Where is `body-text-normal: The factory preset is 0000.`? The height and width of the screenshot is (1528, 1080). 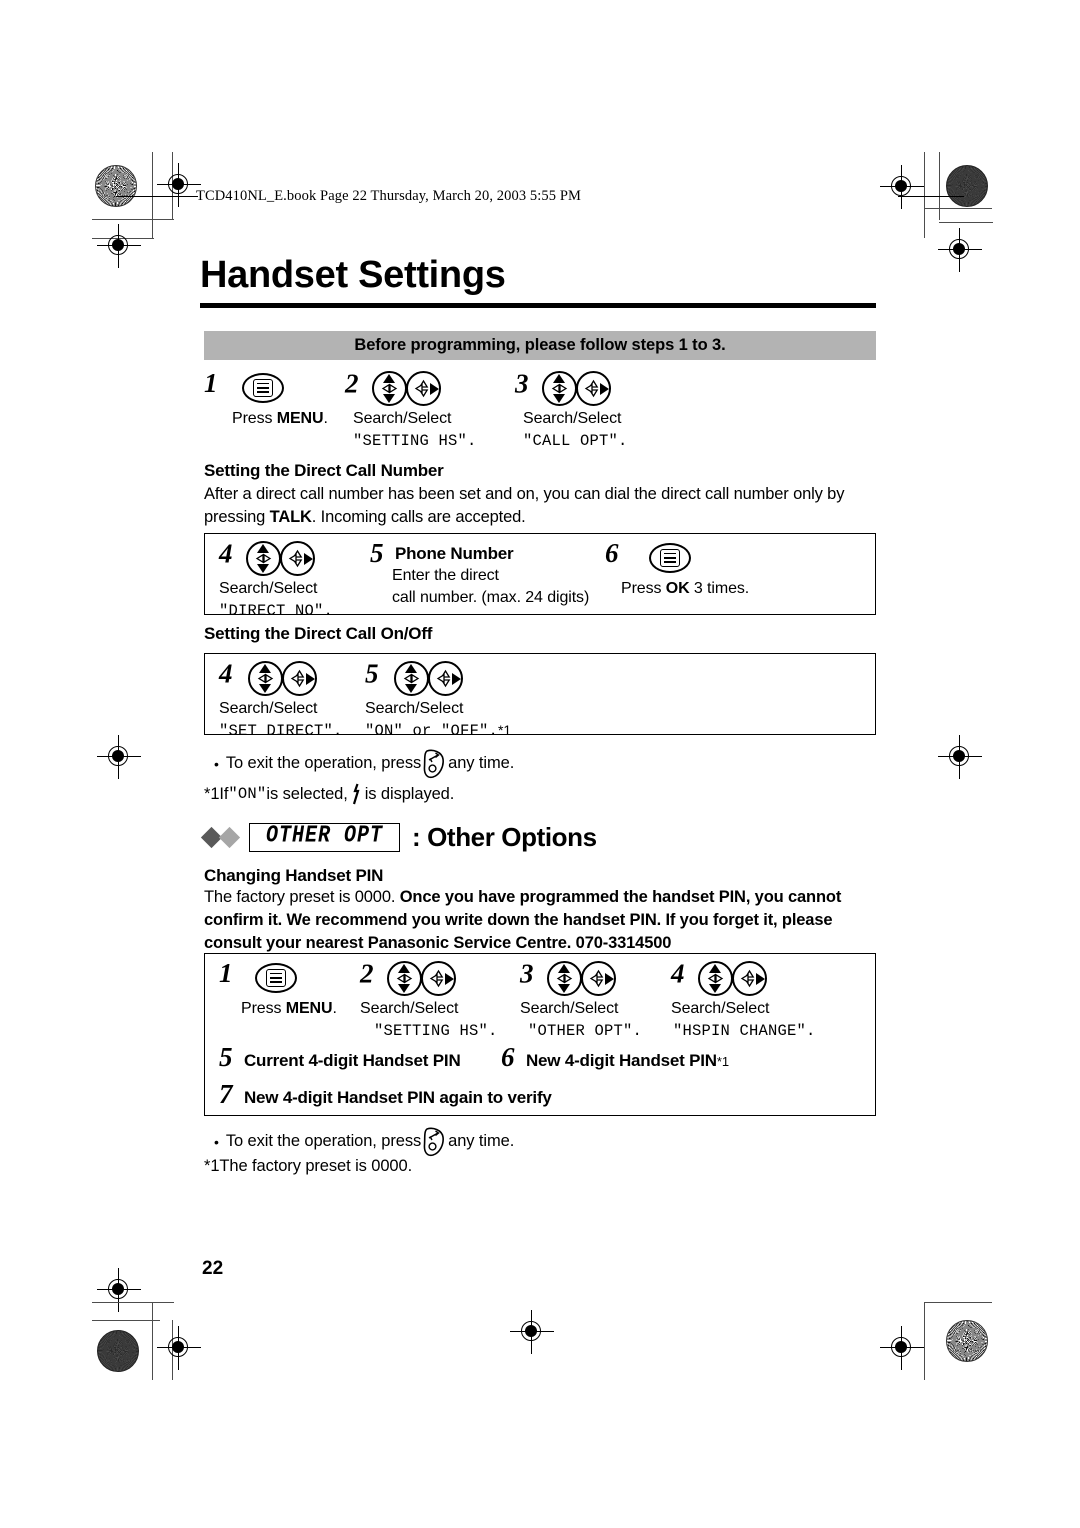 body-text-normal: The factory preset is 0000. is located at coordinates (302, 897).